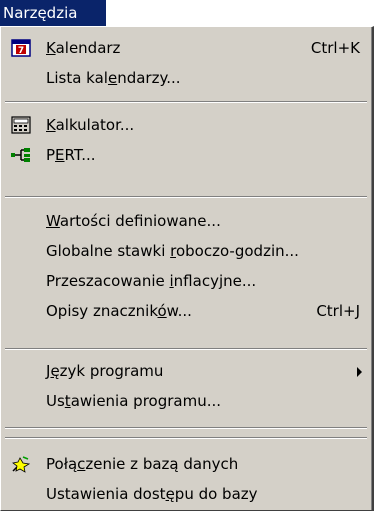 This screenshot has width=374, height=511. What do you see at coordinates (186, 495) in the screenshot?
I see `menu-item-ustawienia-dostepu: Ustawienia dostępu do bazy` at bounding box center [186, 495].